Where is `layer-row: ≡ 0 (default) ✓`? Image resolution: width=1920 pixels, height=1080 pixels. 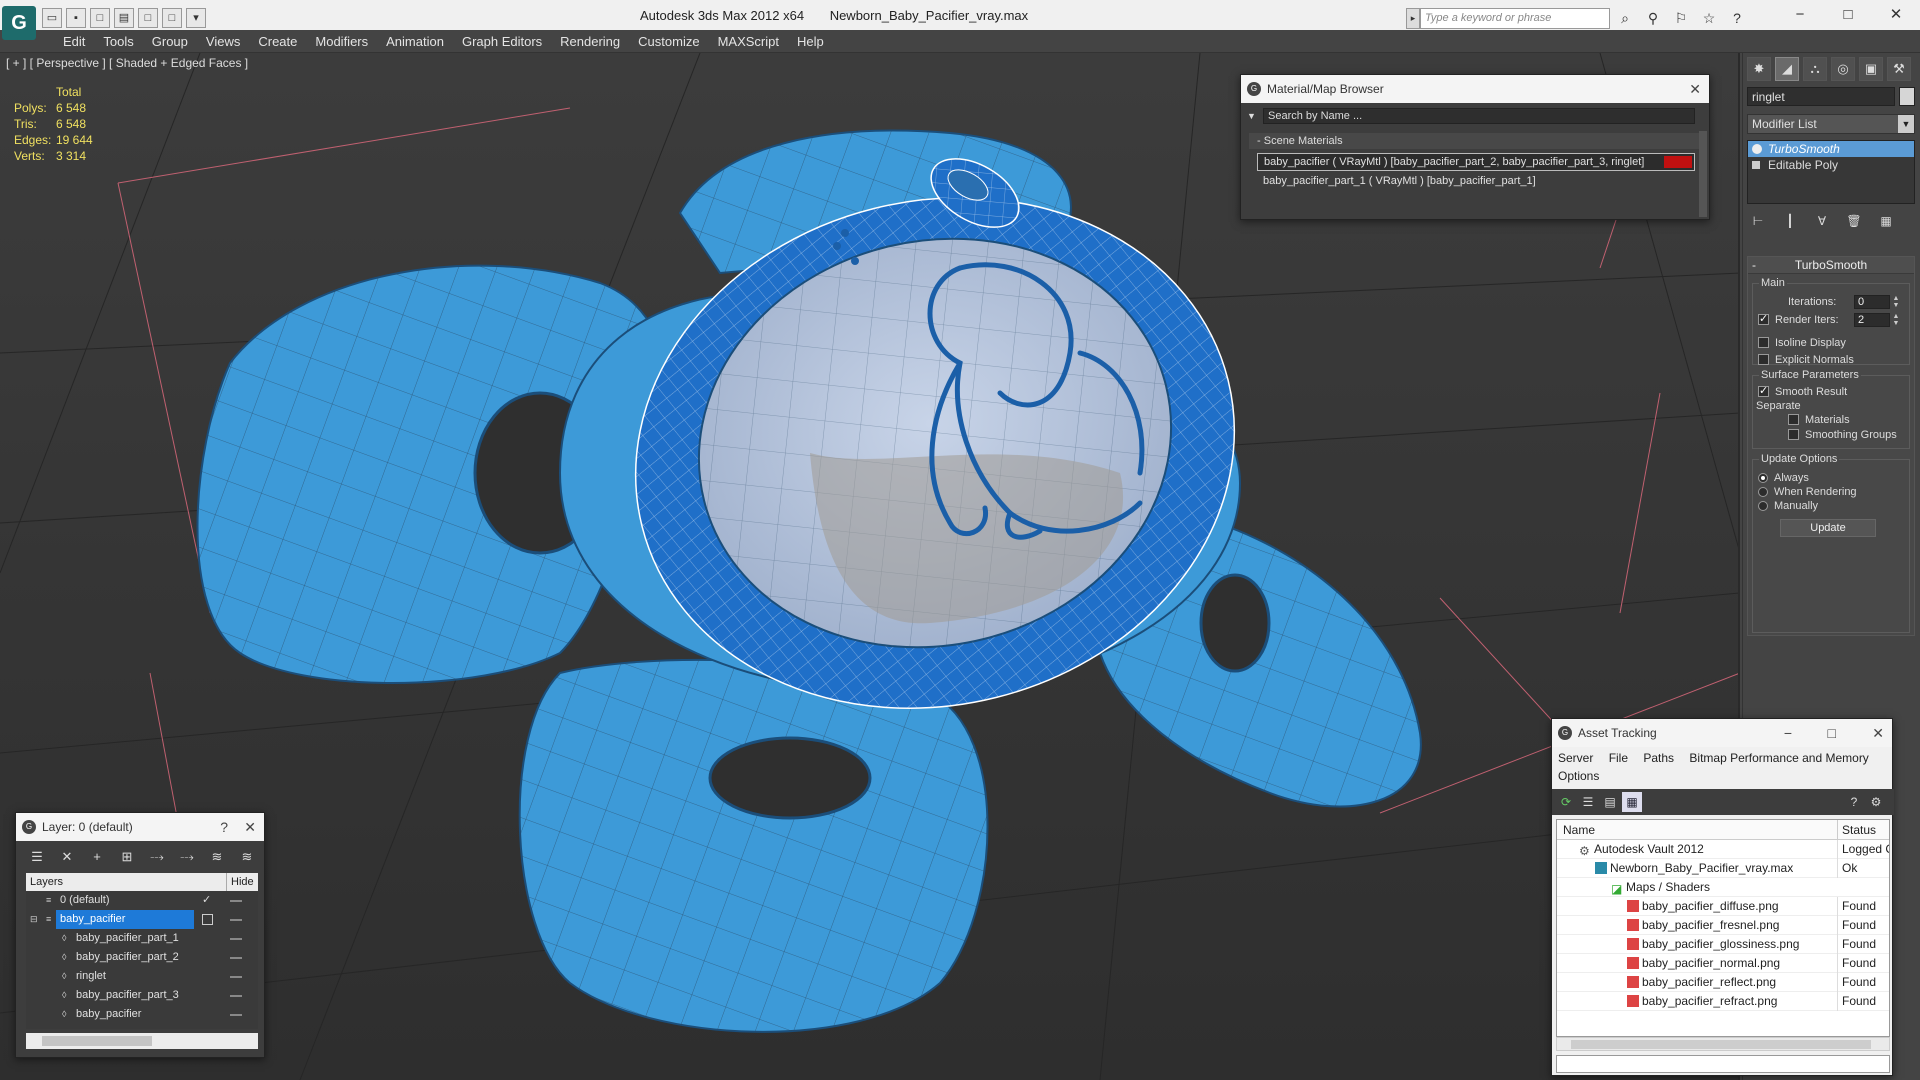
layer-row: ≡ 0 (default) ✓ is located at coordinates (142, 900).